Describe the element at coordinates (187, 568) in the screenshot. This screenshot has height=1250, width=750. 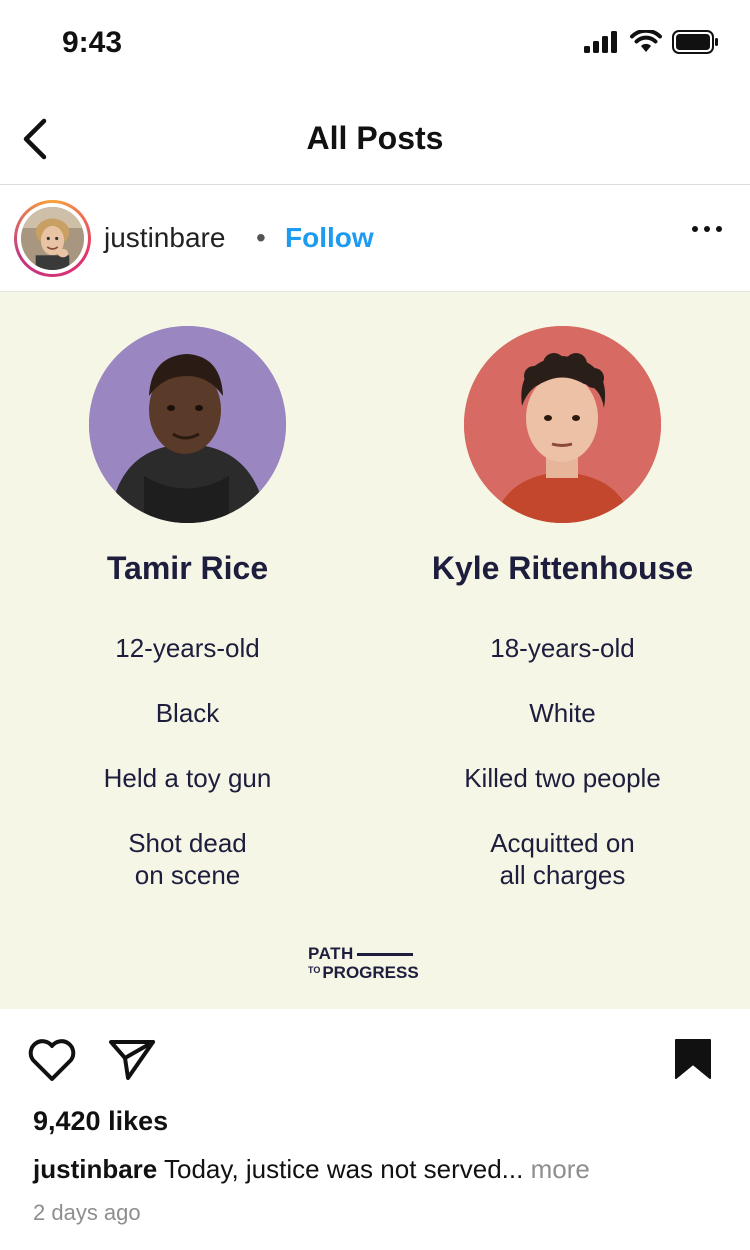
I see `person-name-left: Tamir Rice` at that location.